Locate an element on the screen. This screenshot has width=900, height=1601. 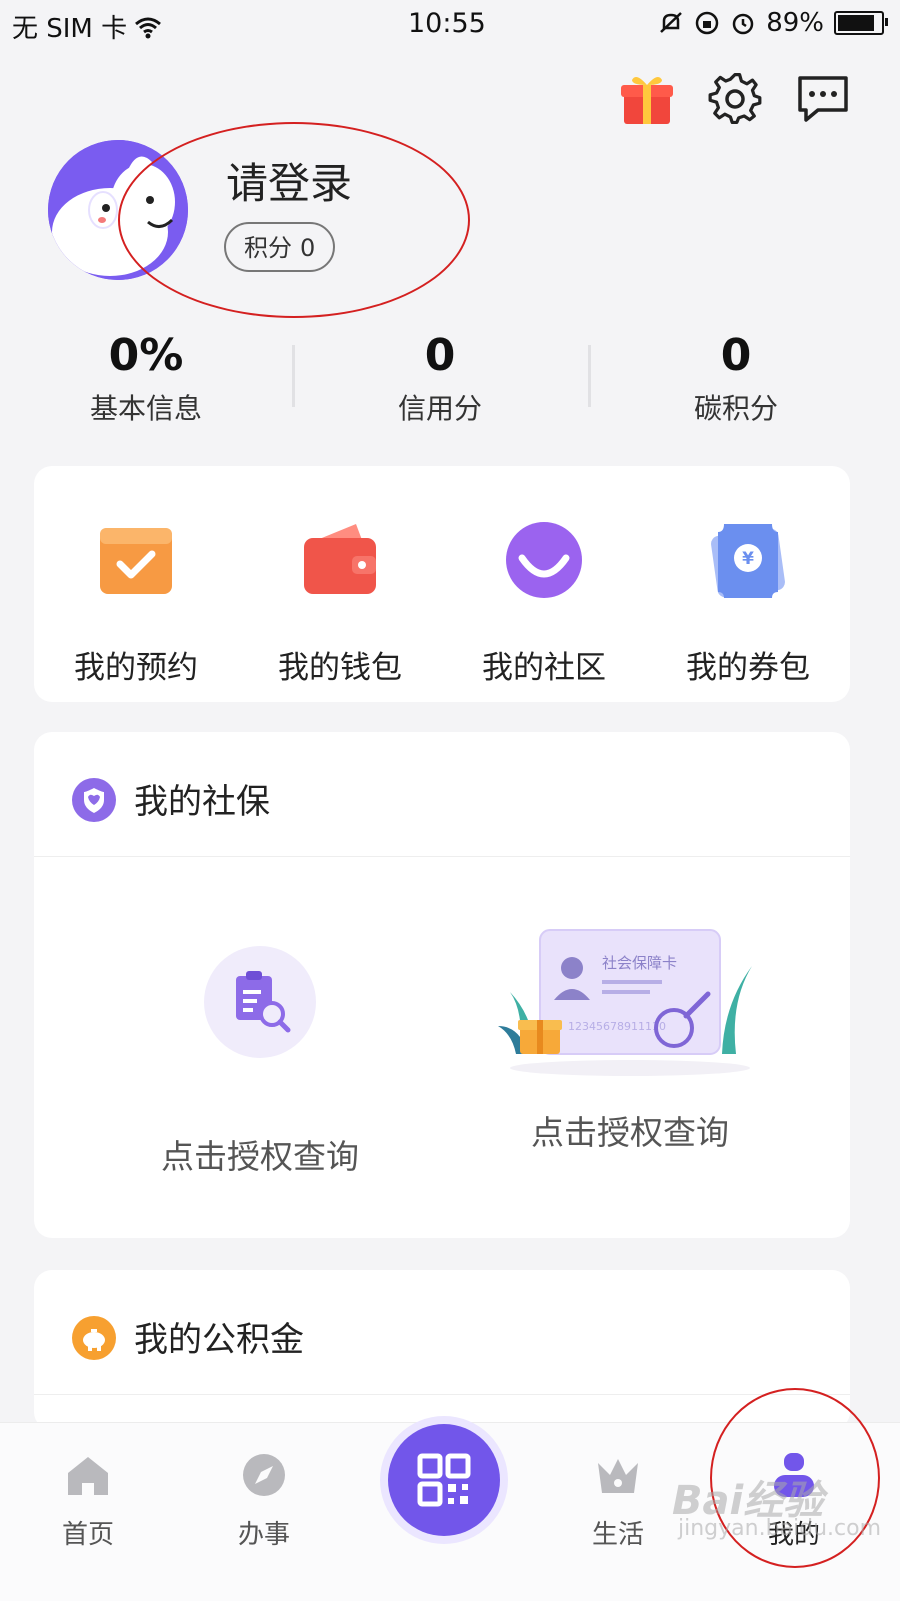
section-header: 我的社保 is located at coordinates (442, 794).